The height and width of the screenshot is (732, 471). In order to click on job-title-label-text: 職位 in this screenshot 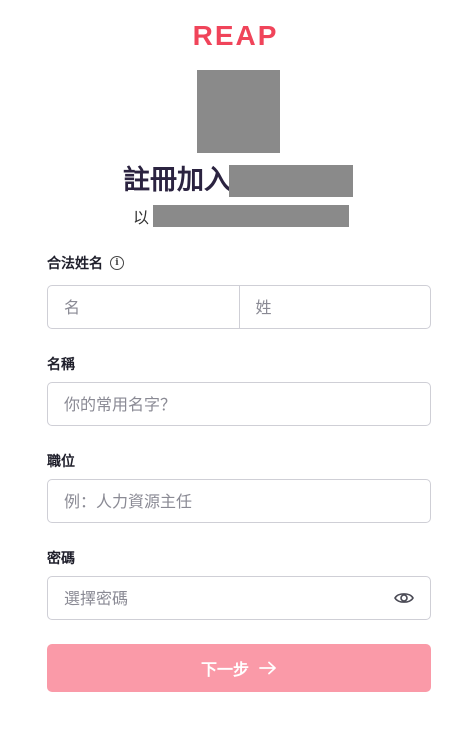, I will do `click(61, 462)`.